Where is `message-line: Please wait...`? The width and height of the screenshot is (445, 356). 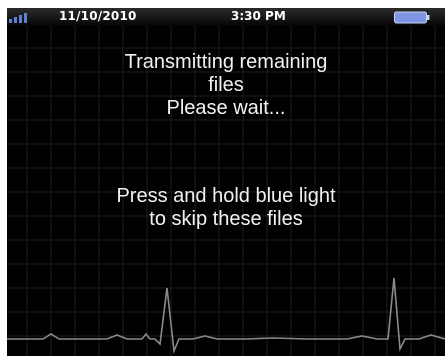 message-line: Please wait... is located at coordinates (226, 108).